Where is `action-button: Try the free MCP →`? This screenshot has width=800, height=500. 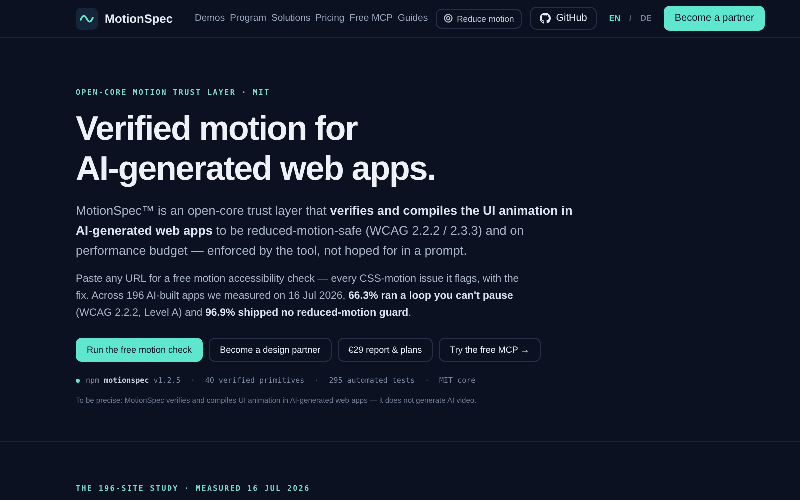 action-button: Try the free MCP → is located at coordinates (490, 350).